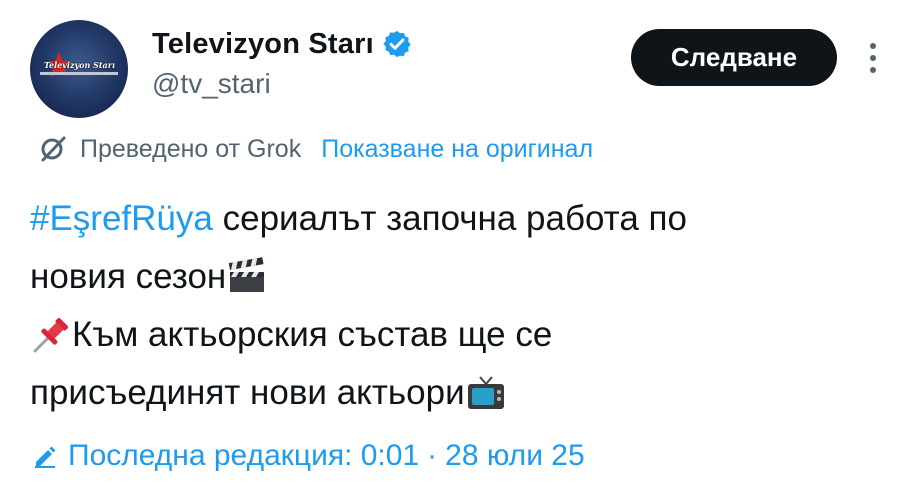 The height and width of the screenshot is (493, 921). I want to click on display-name: Televizyon Starı, so click(263, 44).